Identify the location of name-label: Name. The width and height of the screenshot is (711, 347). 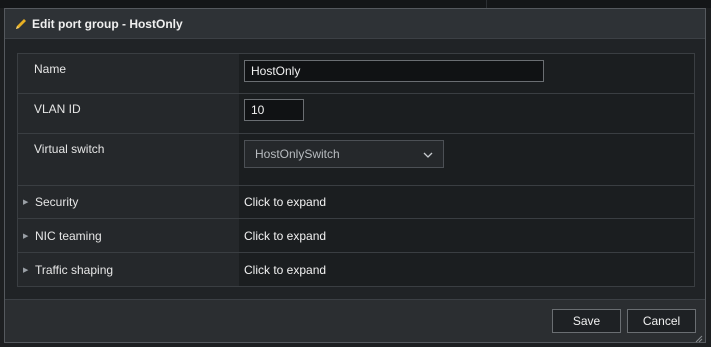
(128, 73).